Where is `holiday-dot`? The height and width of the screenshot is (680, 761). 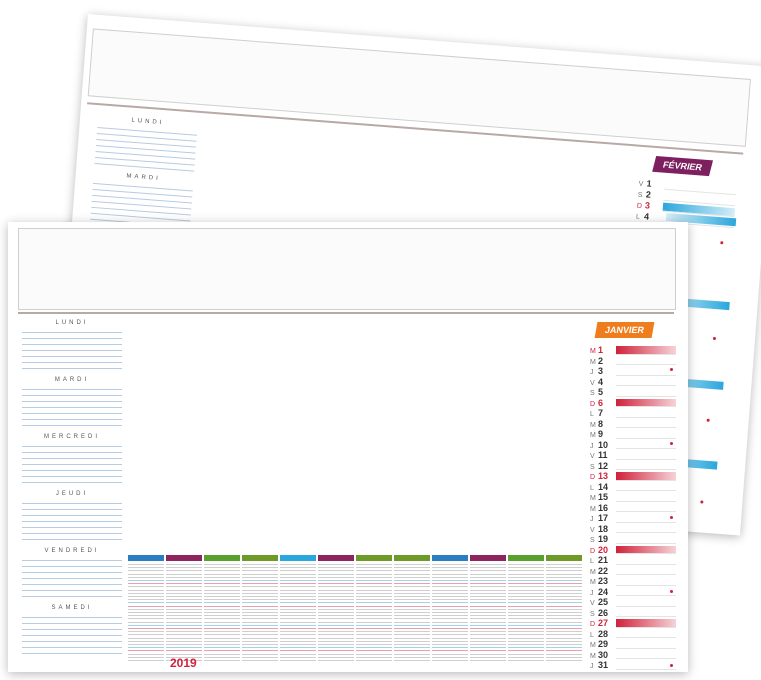 holiday-dot is located at coordinates (671, 665).